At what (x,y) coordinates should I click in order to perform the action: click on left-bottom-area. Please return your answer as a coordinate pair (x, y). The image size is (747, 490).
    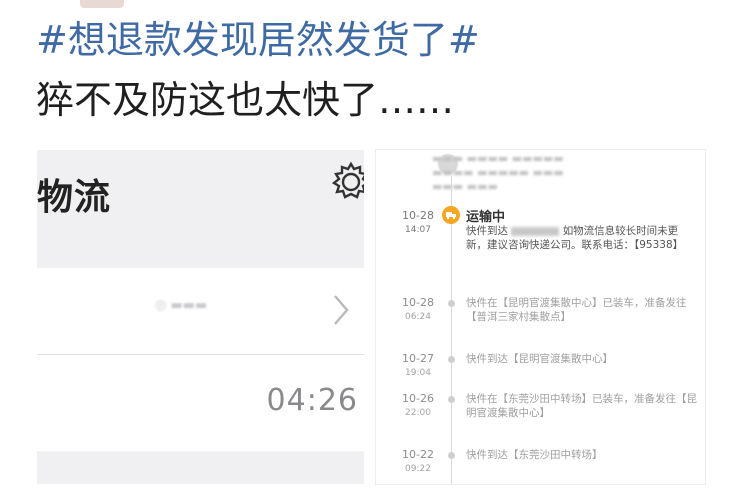
    Looking at the image, I should click on (200, 468).